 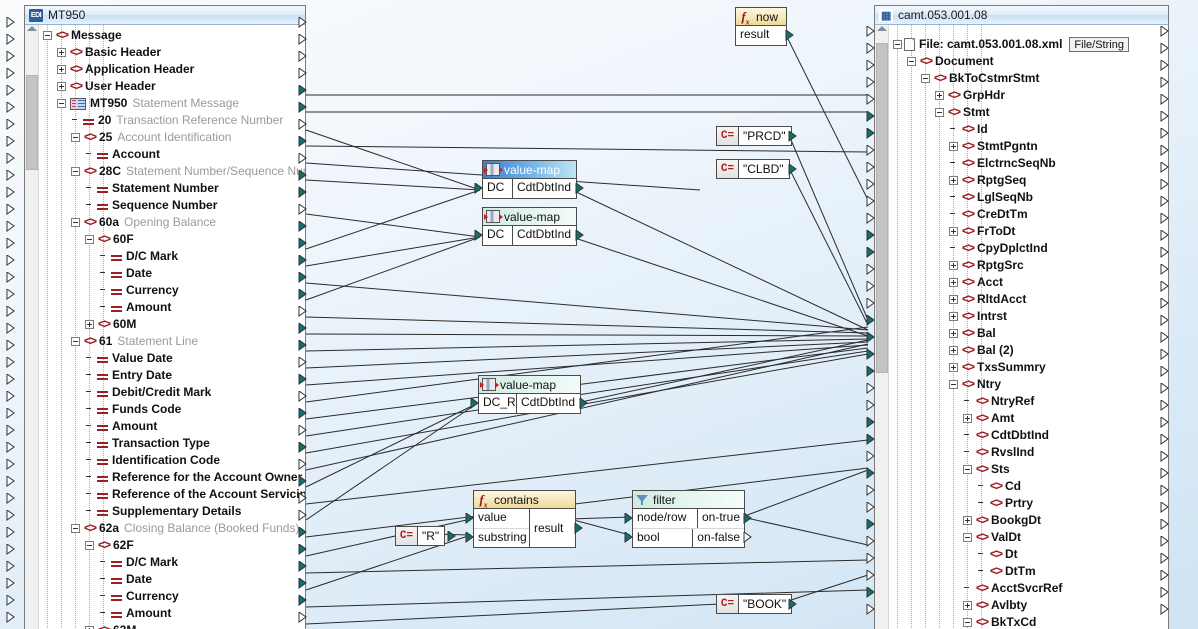 I want to click on node-row: node/row on-true, so click(x=688, y=518).